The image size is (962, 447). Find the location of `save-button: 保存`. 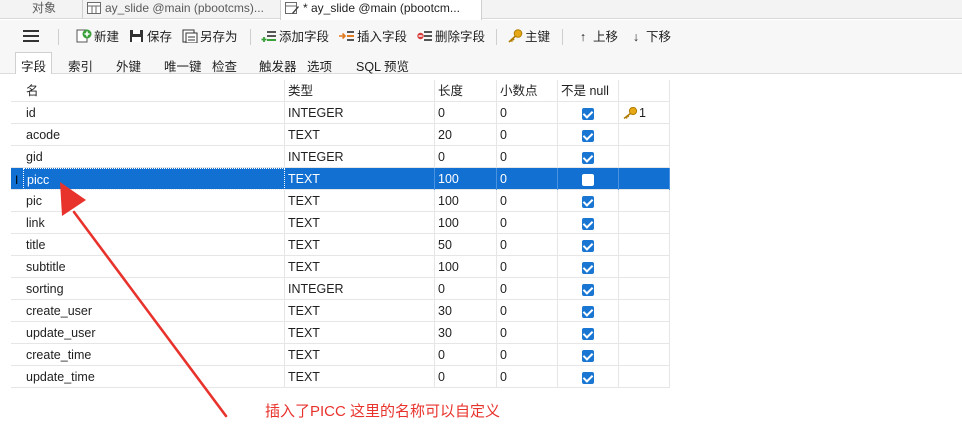

save-button: 保存 is located at coordinates (150, 37).